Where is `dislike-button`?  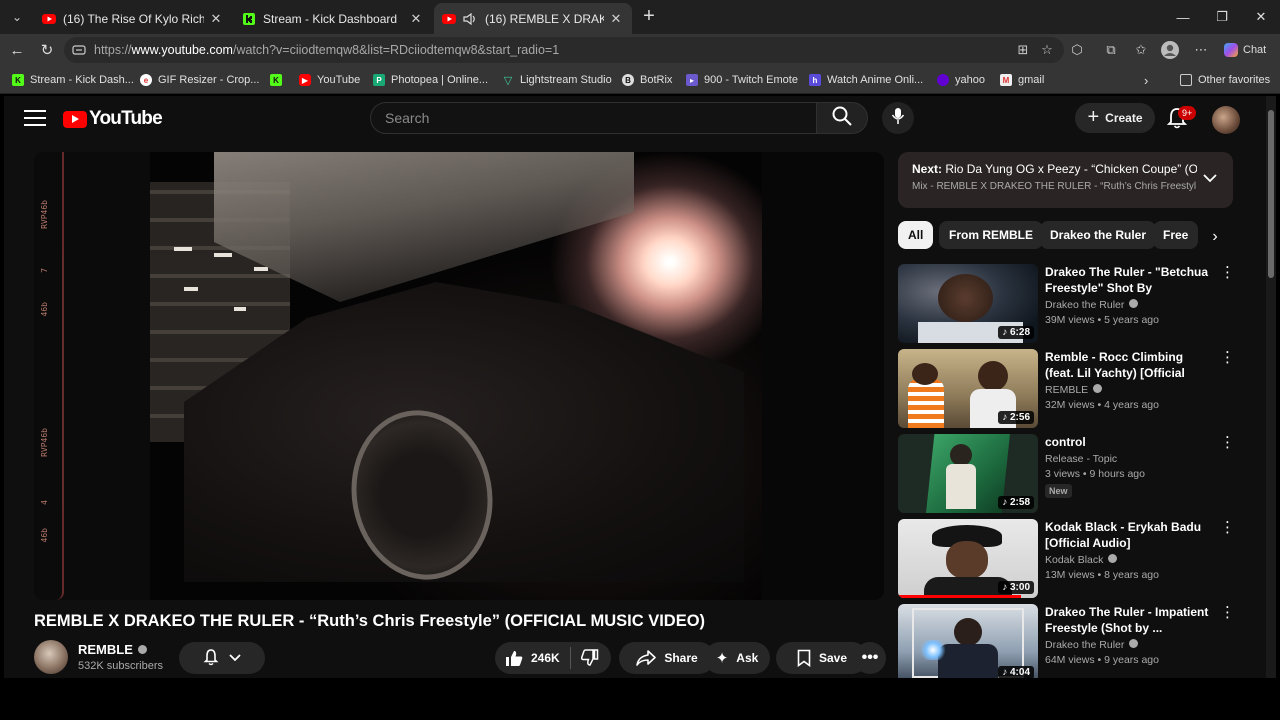
dislike-button is located at coordinates (589, 658).